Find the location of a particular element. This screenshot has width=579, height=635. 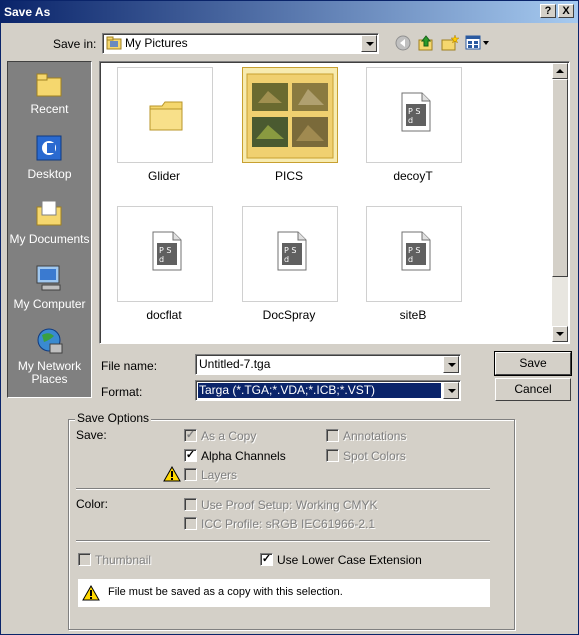

alpha-channels-checkbox: ✓ is located at coordinates (190, 455).